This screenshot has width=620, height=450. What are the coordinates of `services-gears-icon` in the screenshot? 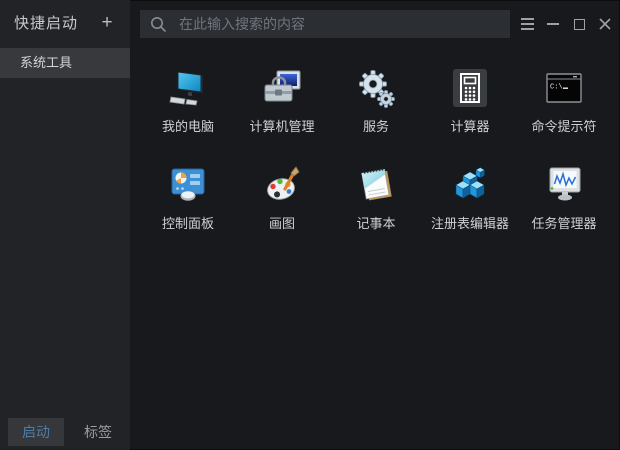 It's located at (377, 89).